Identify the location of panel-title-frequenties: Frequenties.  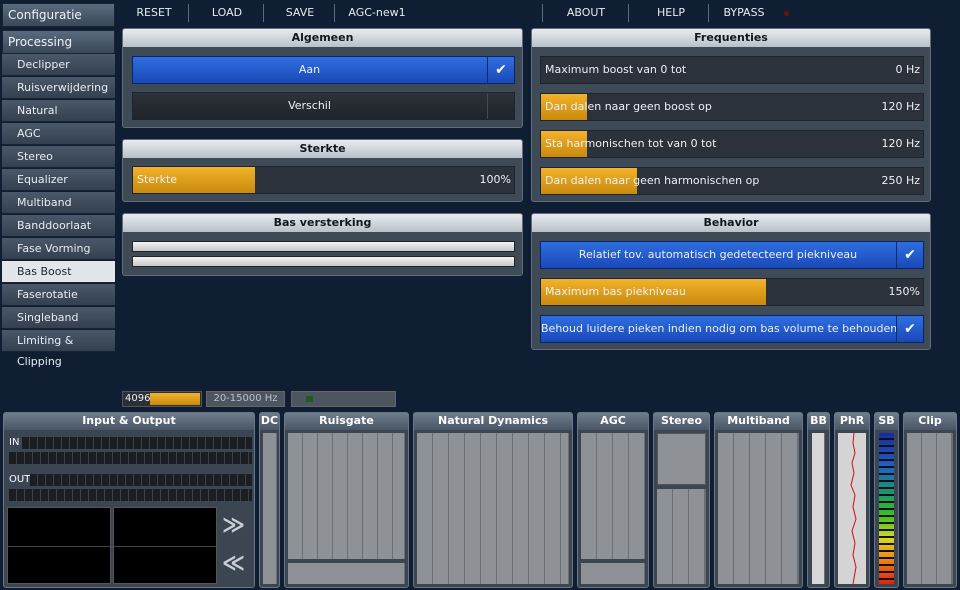
(731, 38).